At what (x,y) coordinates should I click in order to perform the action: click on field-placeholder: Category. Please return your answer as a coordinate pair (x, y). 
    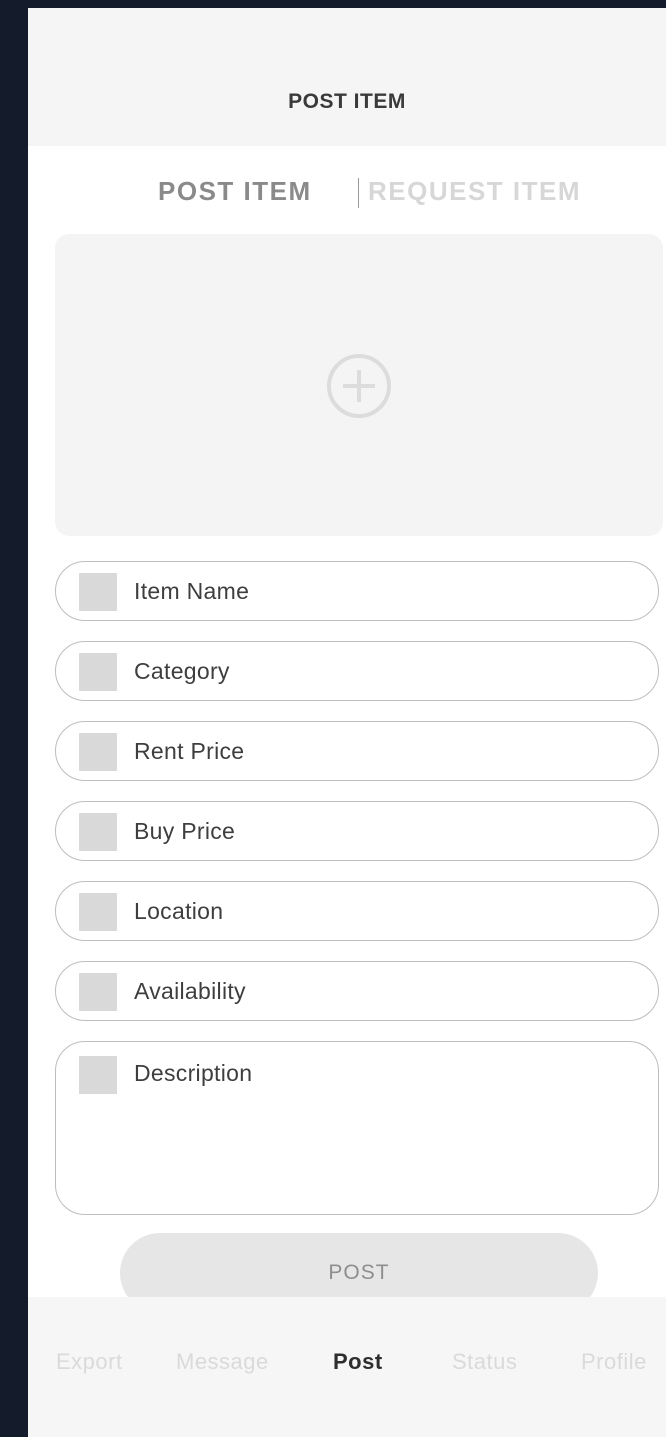
    Looking at the image, I should click on (182, 671).